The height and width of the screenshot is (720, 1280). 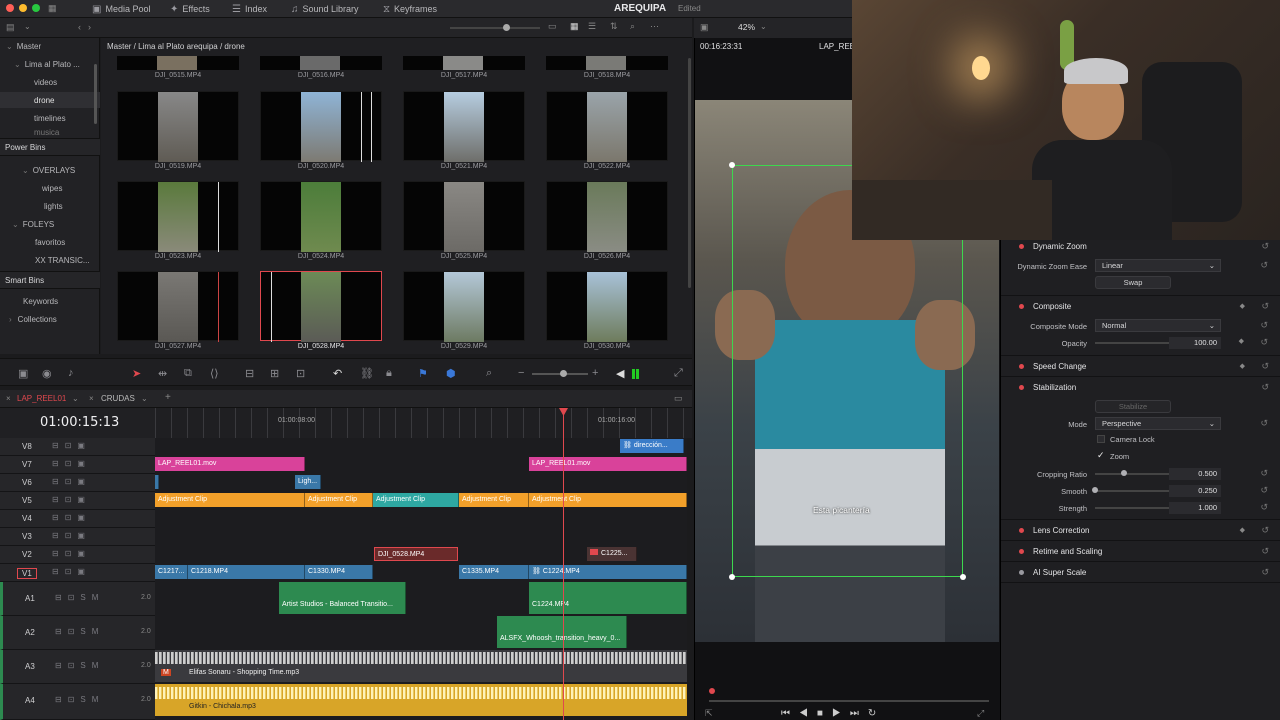 I want to click on selection-tool-icon: ➤, so click(x=136, y=373).